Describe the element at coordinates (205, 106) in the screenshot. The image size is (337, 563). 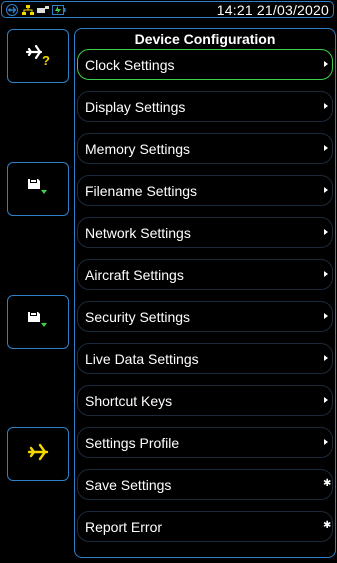
I see `menu-item-display-settings: Display Settings` at that location.